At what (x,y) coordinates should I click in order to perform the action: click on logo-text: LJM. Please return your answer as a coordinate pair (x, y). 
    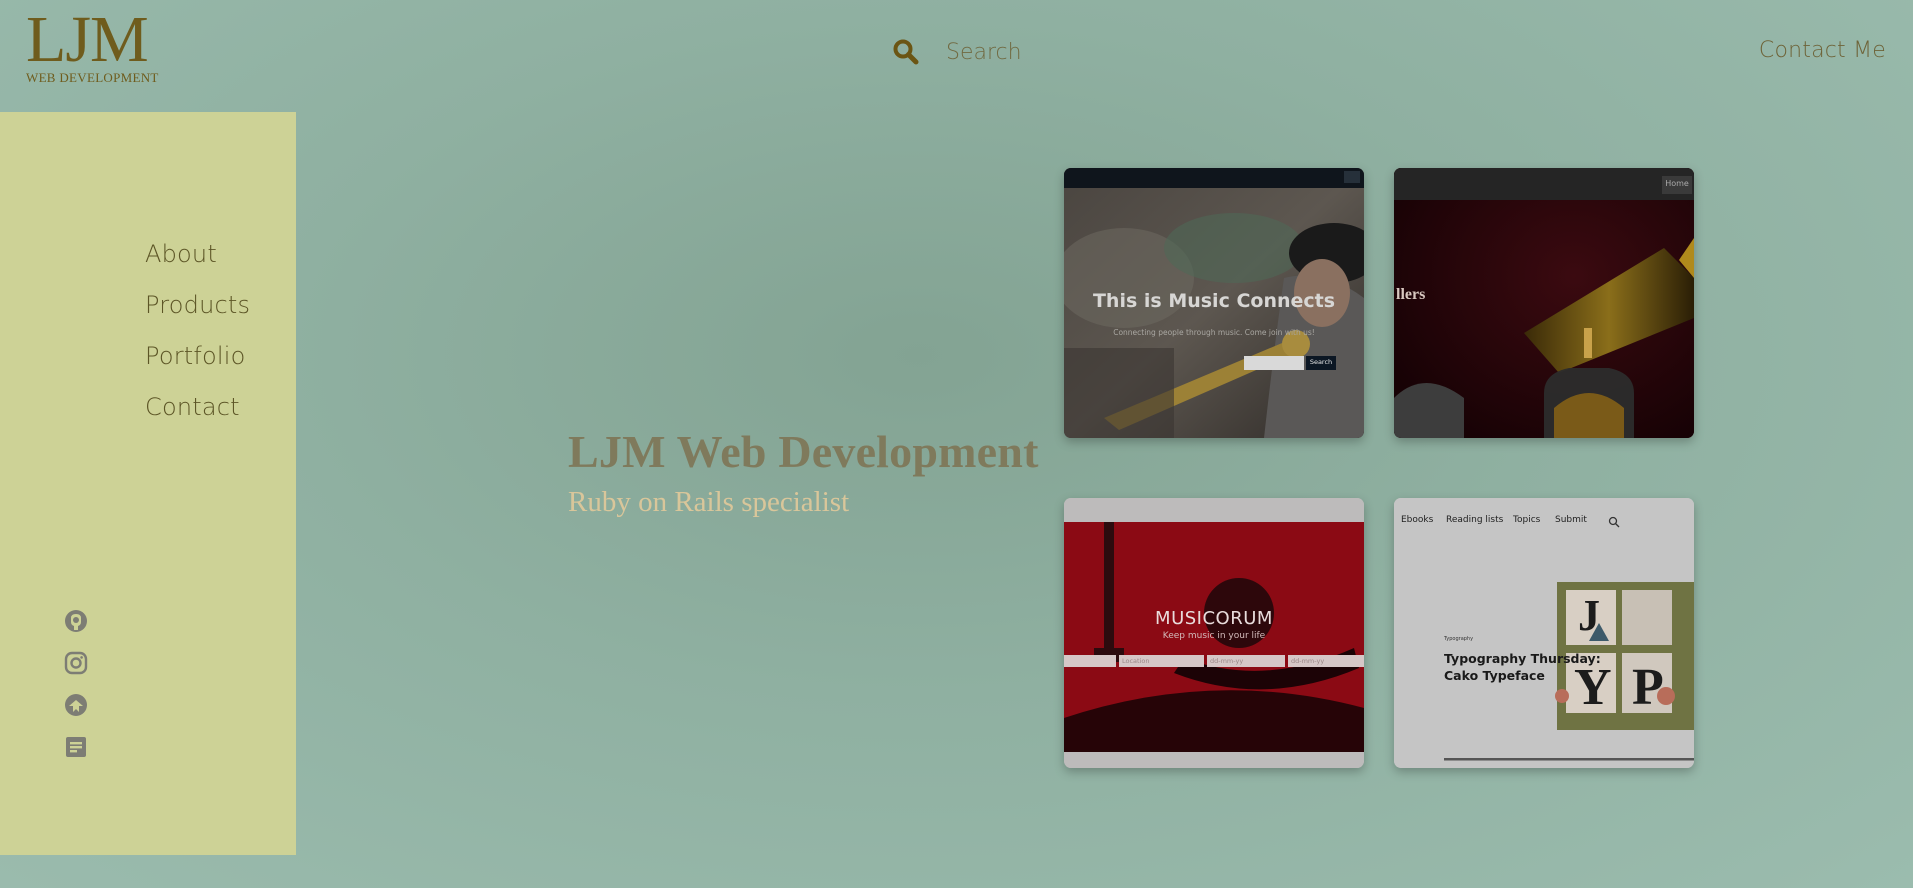
    Looking at the image, I should click on (87, 39).